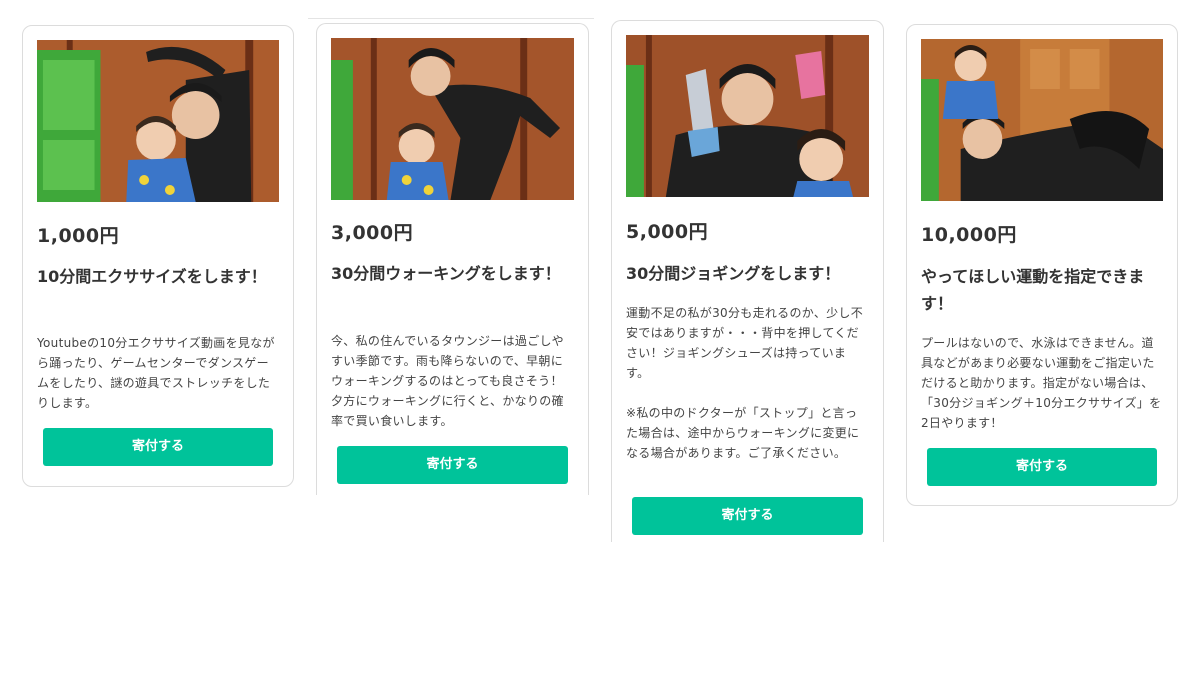  I want to click on divider-line, so click(451, 18).